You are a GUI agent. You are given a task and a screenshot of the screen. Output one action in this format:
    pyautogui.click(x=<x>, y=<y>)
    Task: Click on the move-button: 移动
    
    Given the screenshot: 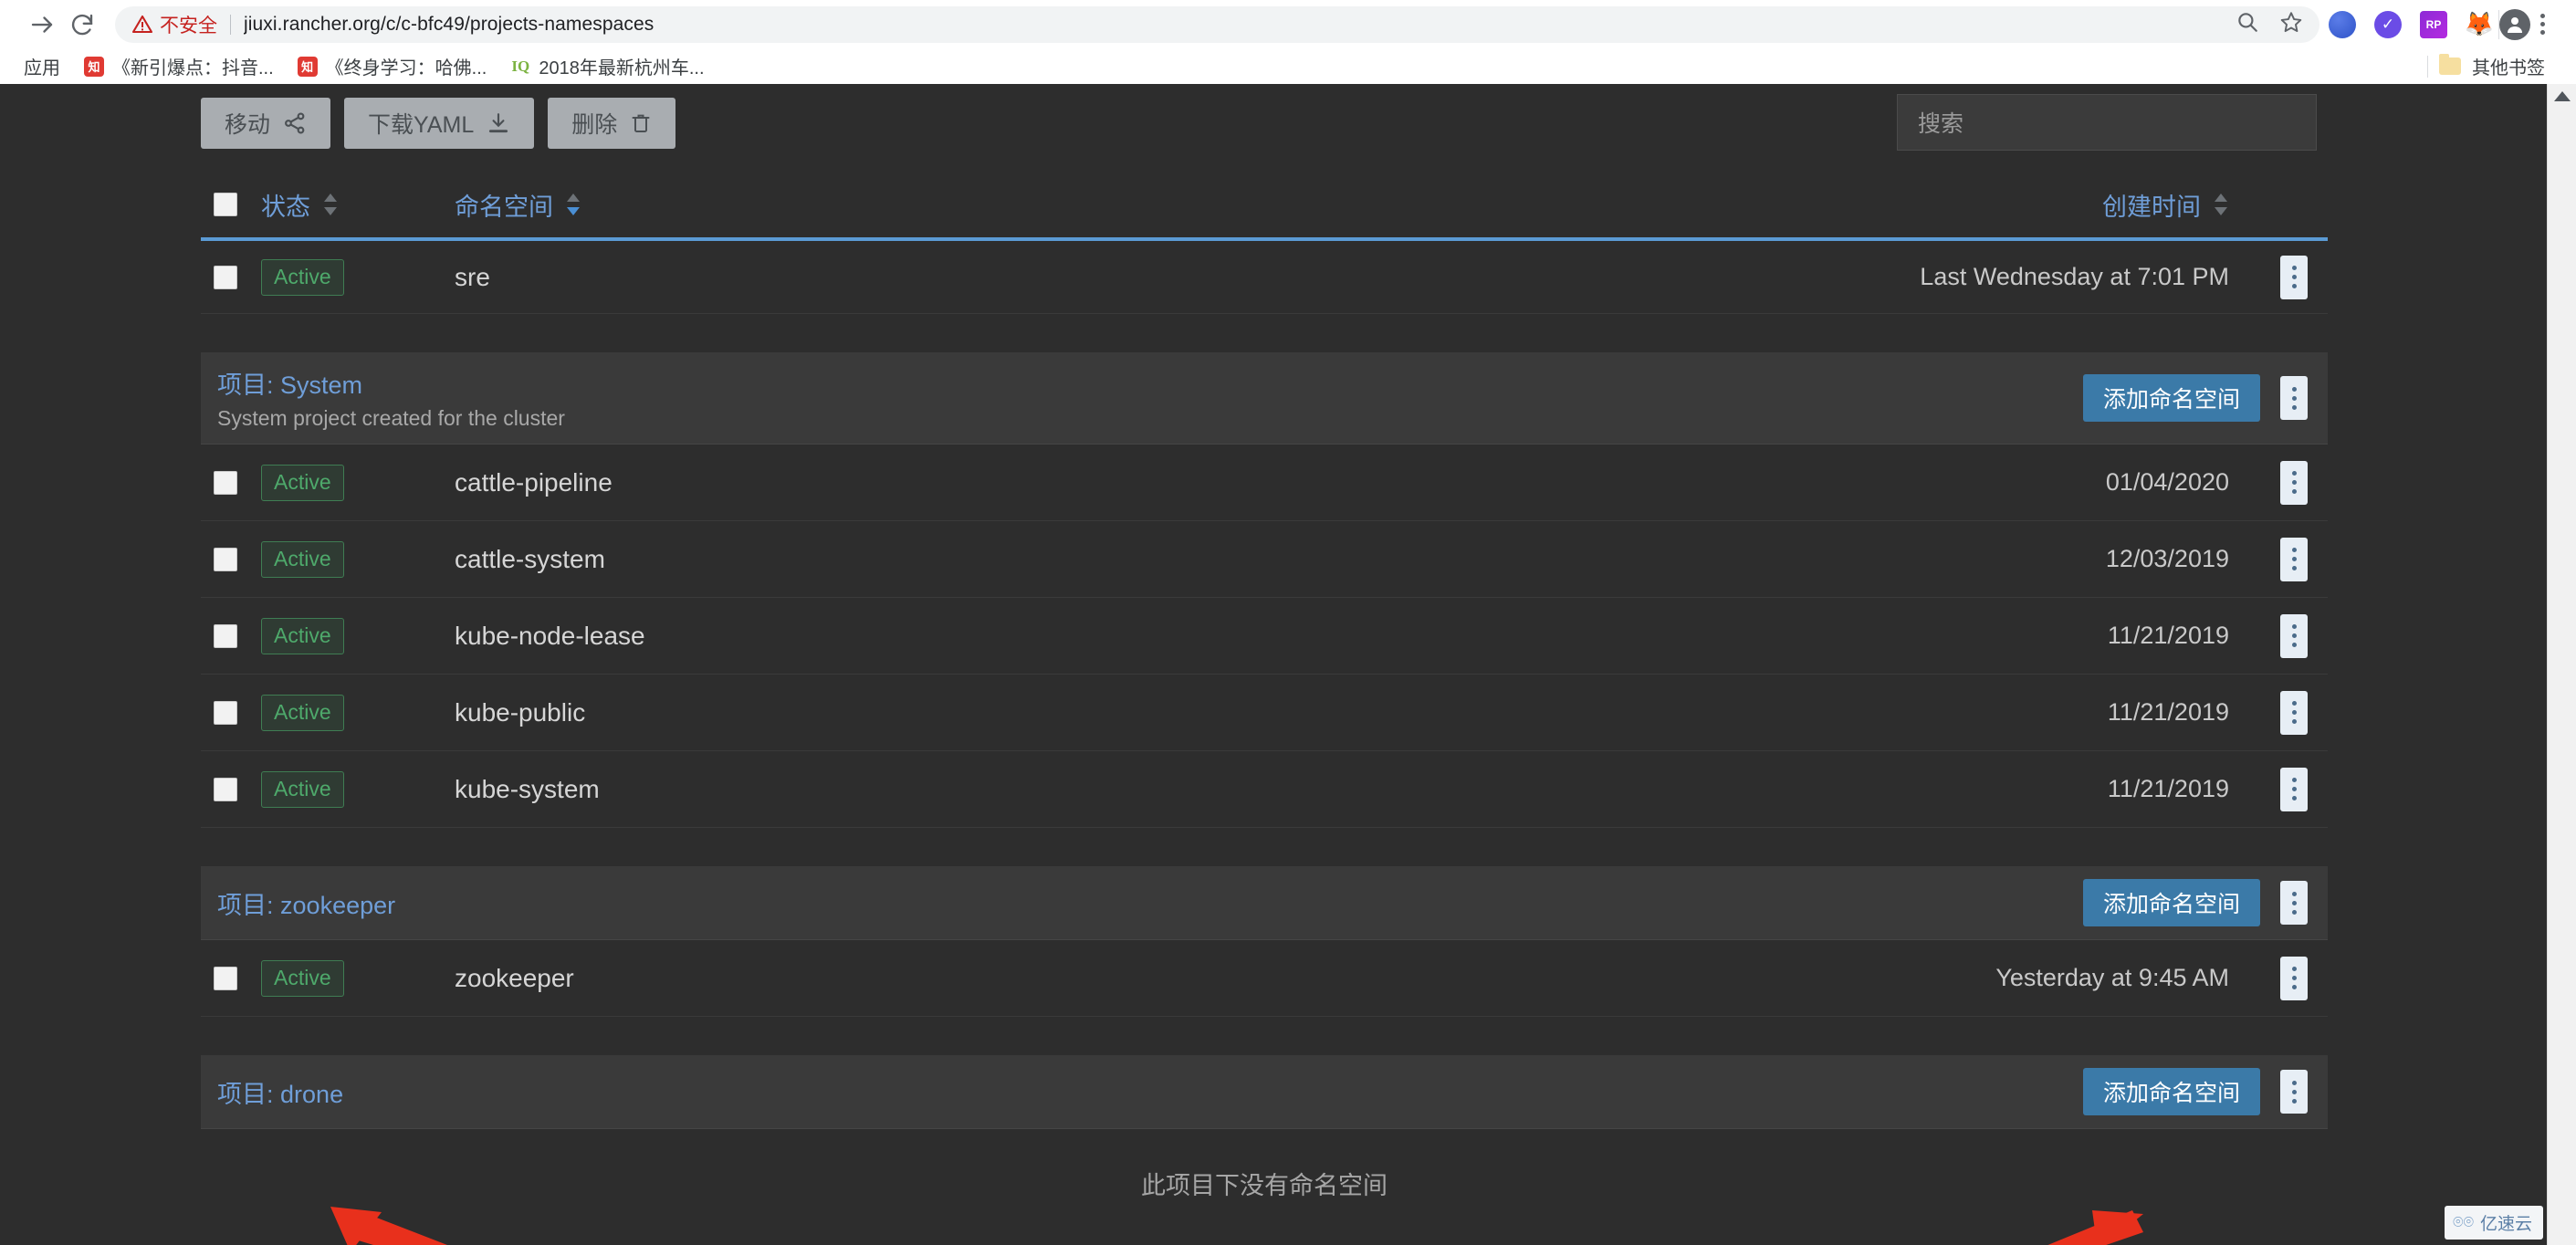 What is the action you would take?
    pyautogui.click(x=266, y=123)
    